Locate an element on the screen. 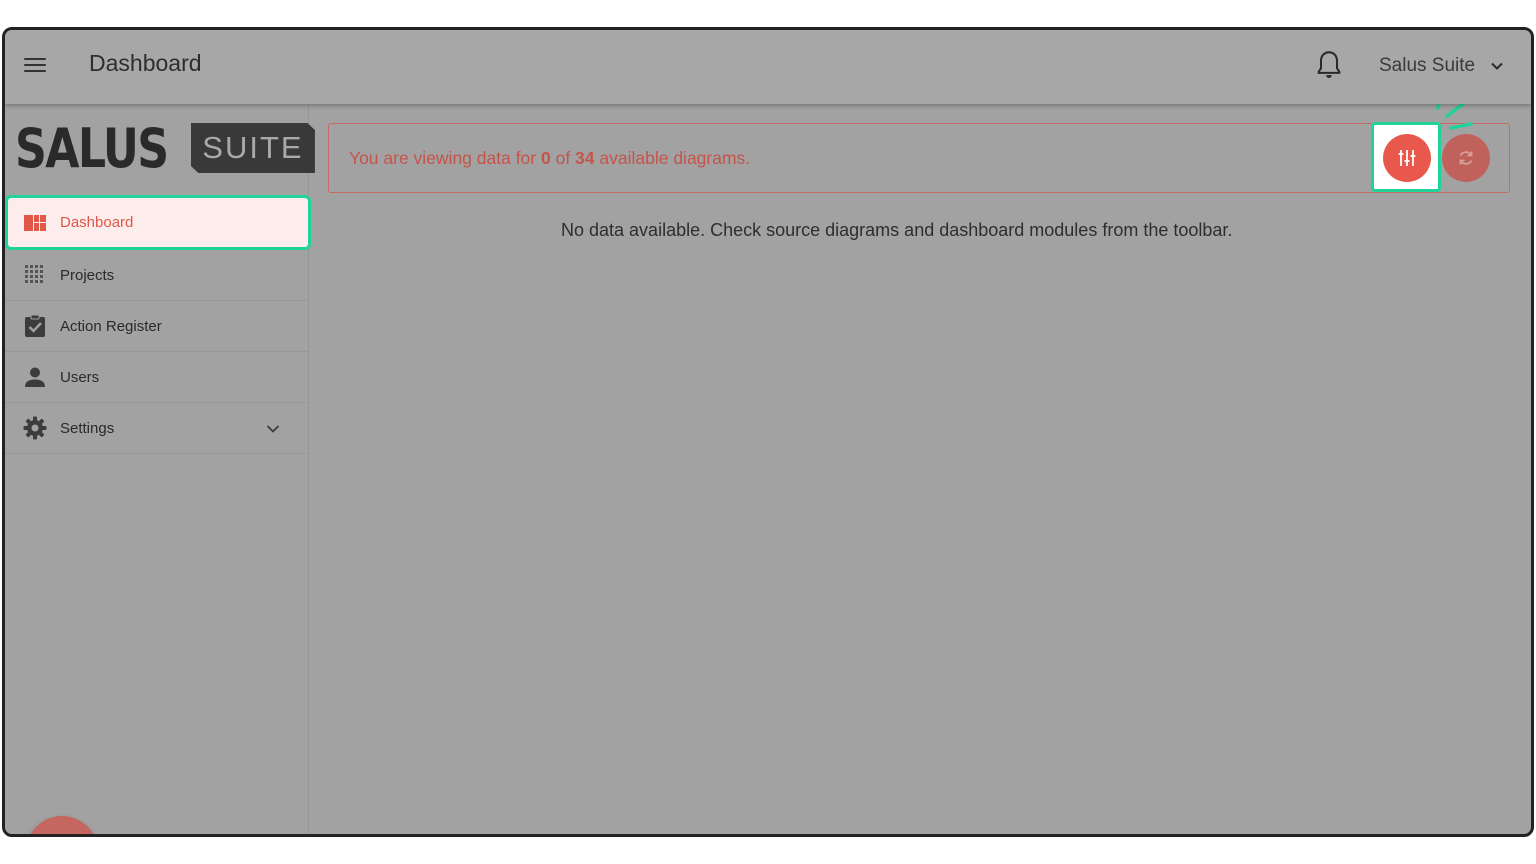  hamburger-menu-icon is located at coordinates (35, 66).